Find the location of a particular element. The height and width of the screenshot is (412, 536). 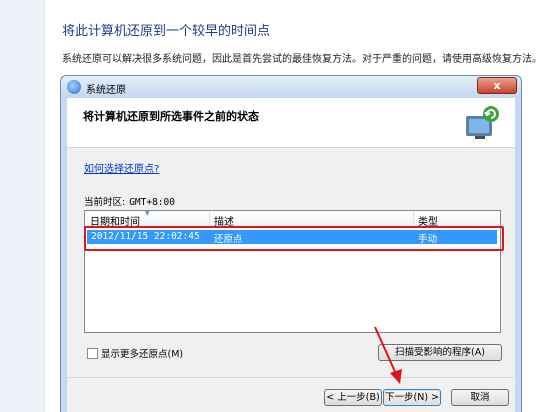

scan-affected-programs-button: 扫描受影响的程序(A) is located at coordinates (440, 352).